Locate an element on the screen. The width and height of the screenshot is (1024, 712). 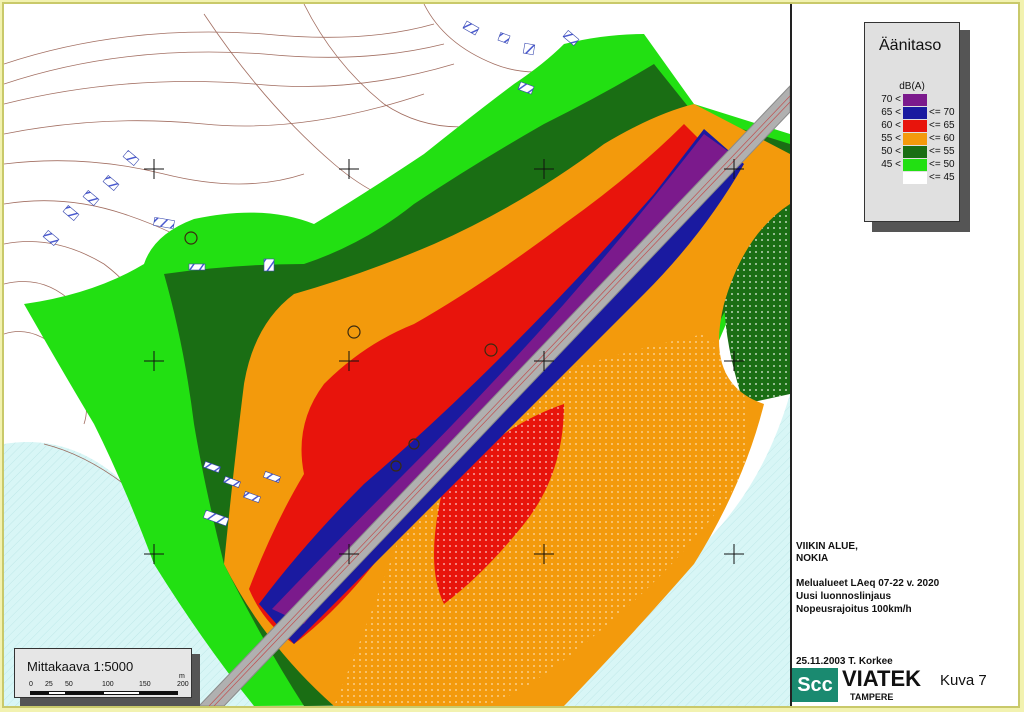
scale-tick: 100 is located at coordinates (108, 684).